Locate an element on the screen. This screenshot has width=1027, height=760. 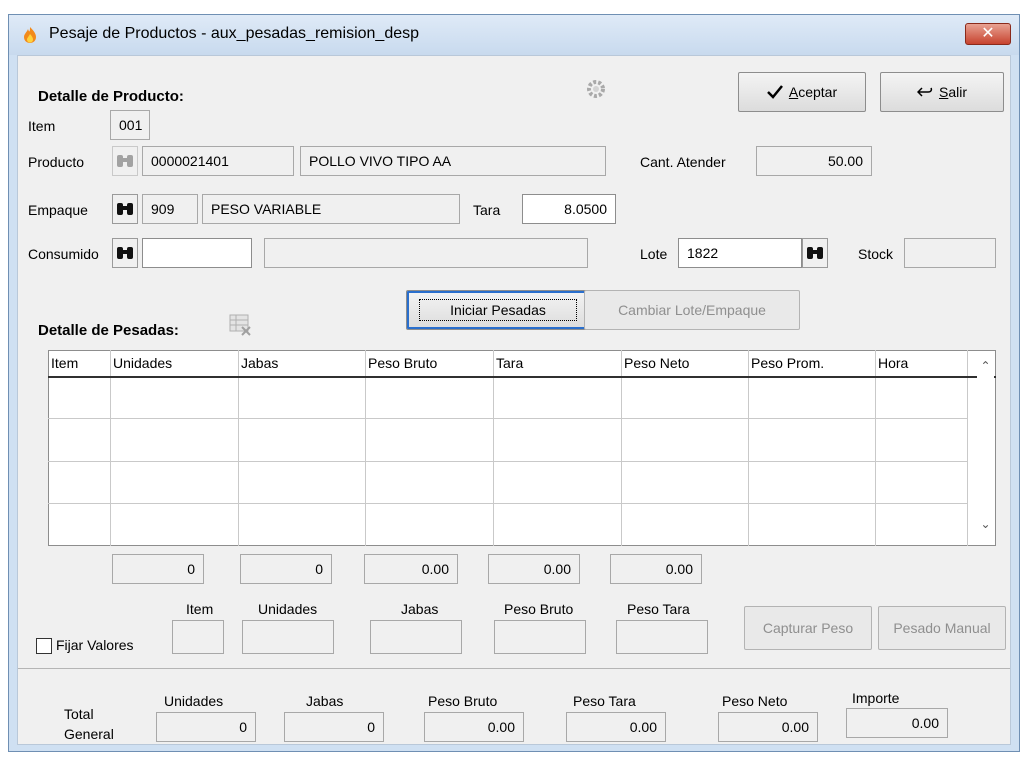
fijar-valores-checkbox is located at coordinates (44, 646).